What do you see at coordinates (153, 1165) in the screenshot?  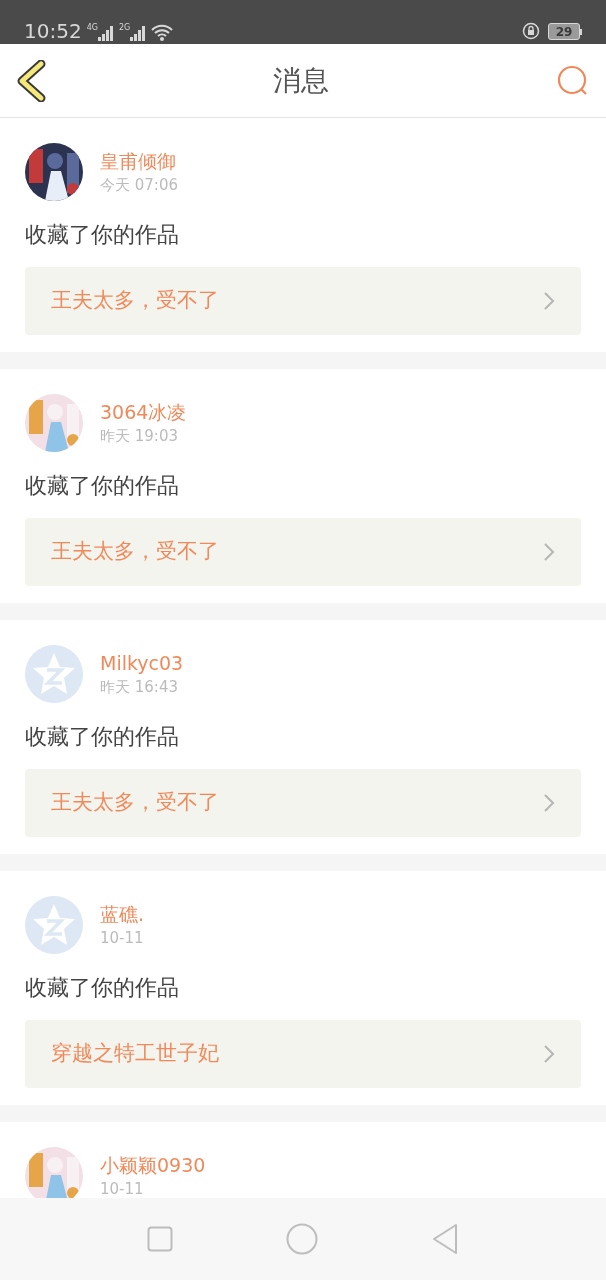 I see `user-name: 小颖颖0930` at bounding box center [153, 1165].